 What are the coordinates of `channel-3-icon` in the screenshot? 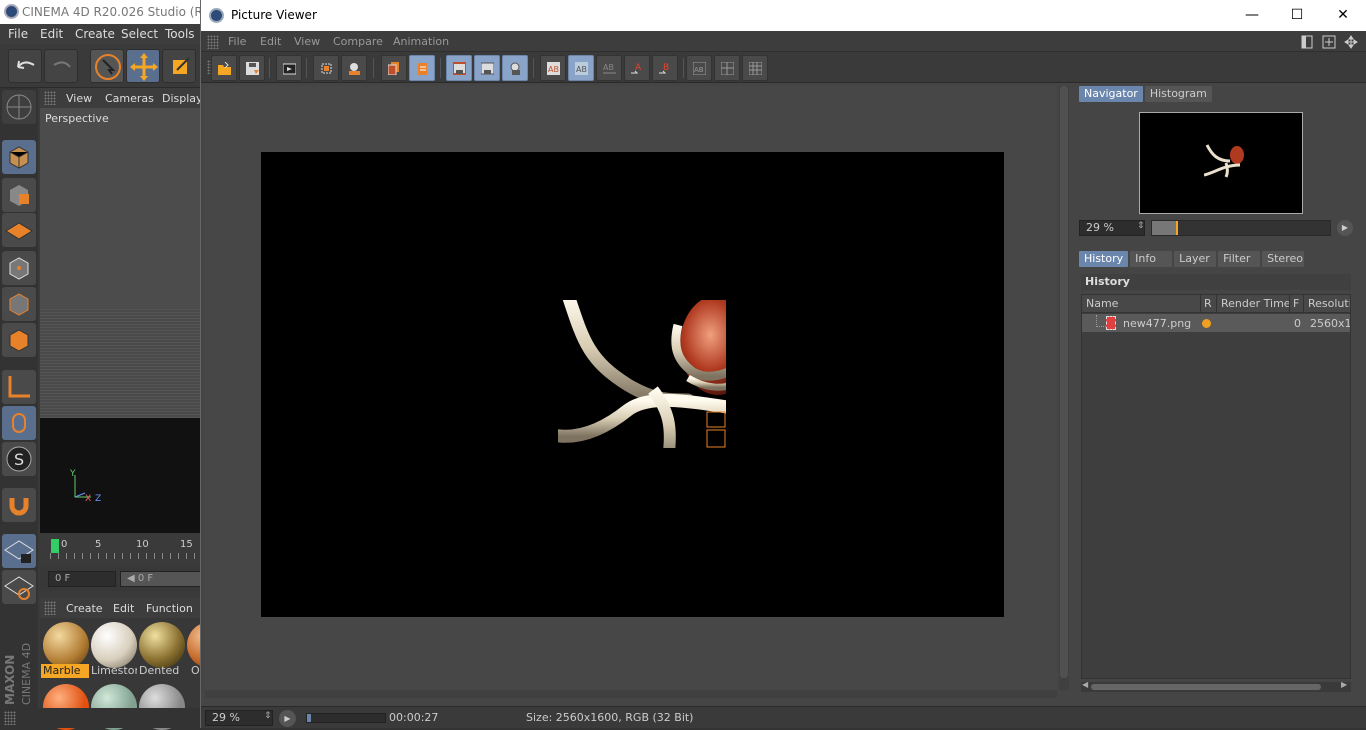 It's located at (755, 68).